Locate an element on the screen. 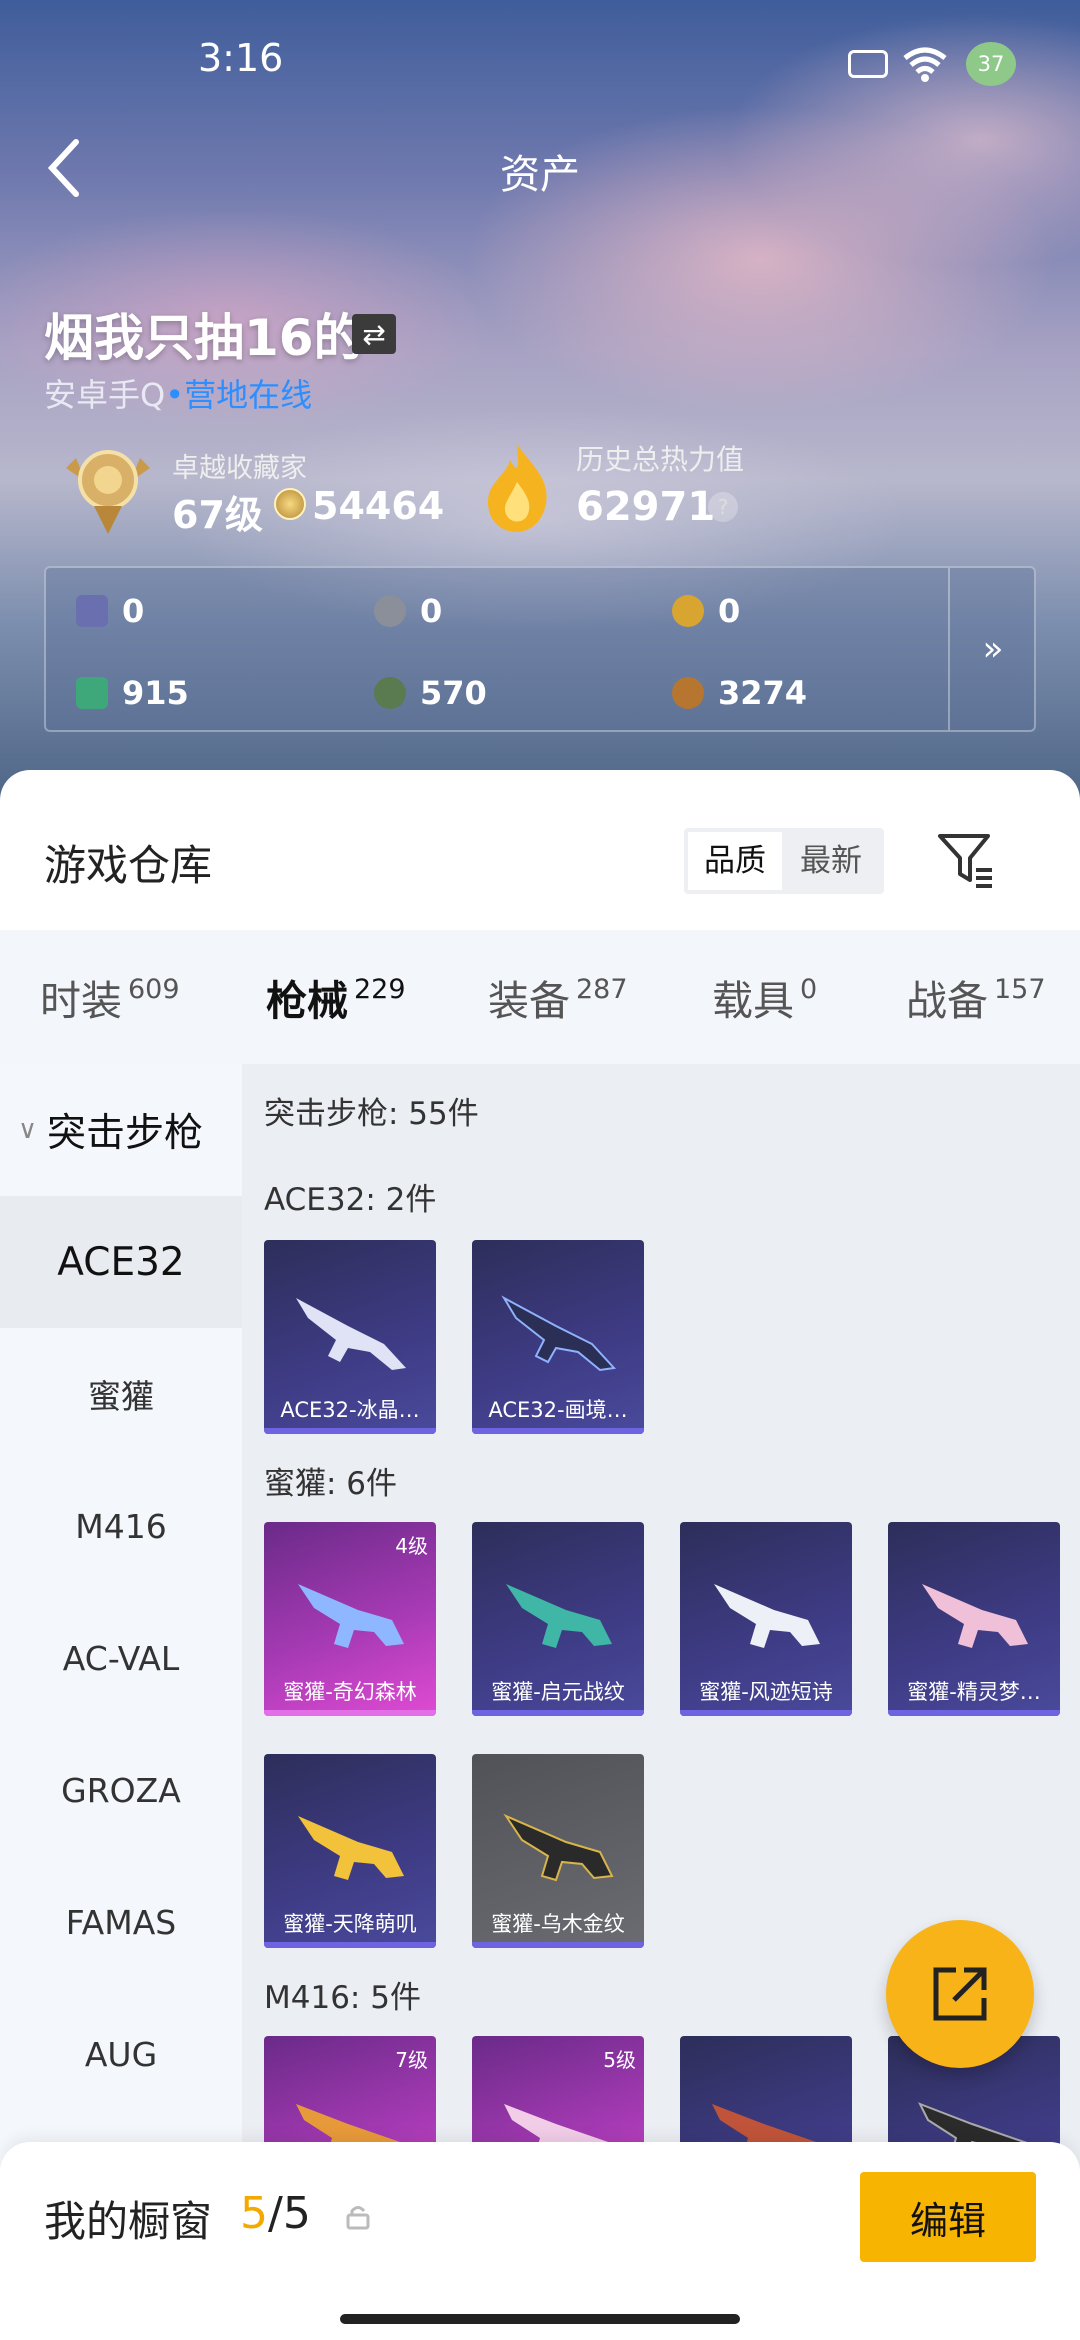 Image resolution: width=1080 pixels, height=2340 pixels. sort-toggle: 品质 最新 is located at coordinates (784, 861).